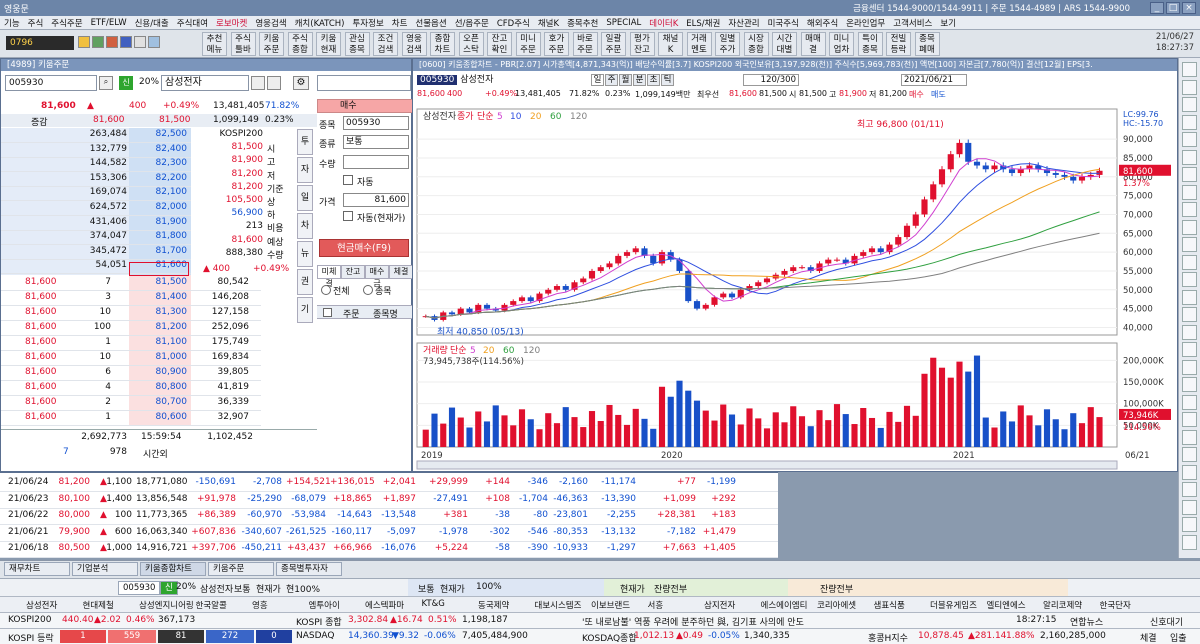  I want to click on ask-price: 81,900, so click(159, 222).